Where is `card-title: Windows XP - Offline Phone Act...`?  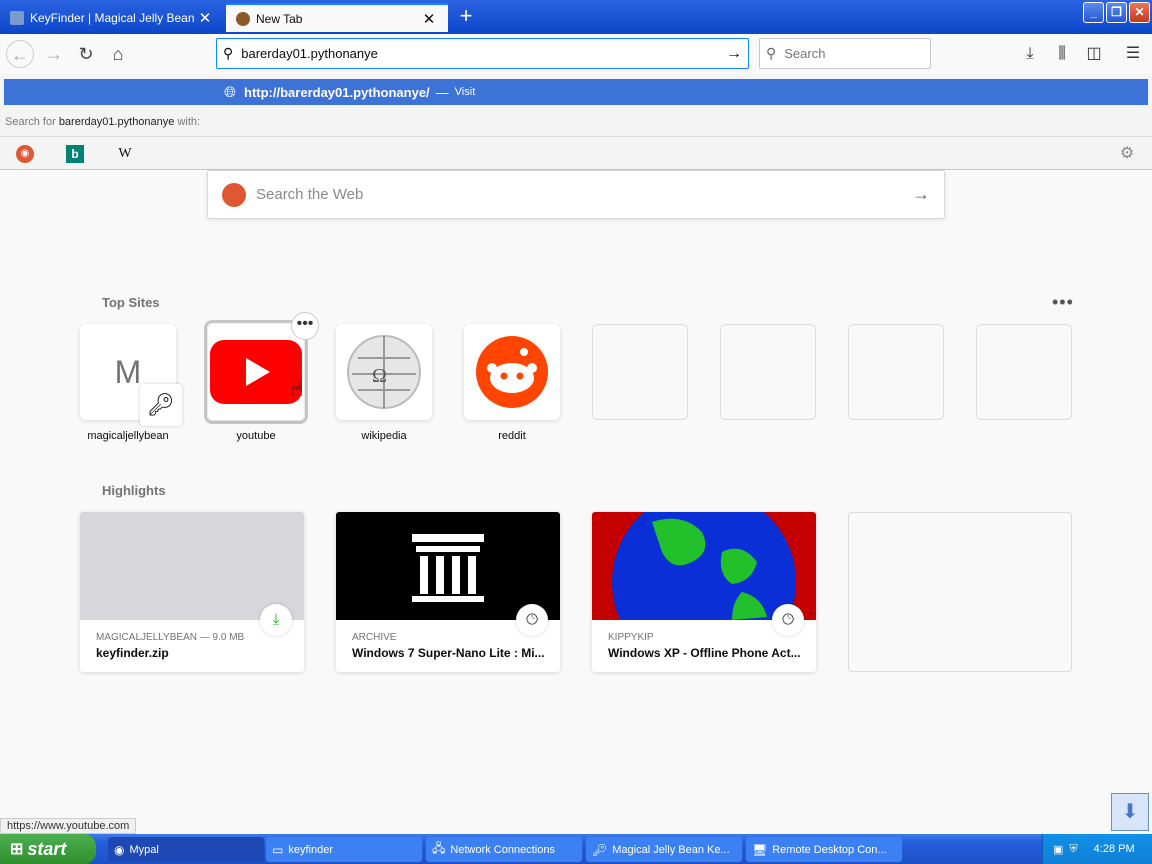
card-title: Windows XP - Offline Phone Act... is located at coordinates (704, 653).